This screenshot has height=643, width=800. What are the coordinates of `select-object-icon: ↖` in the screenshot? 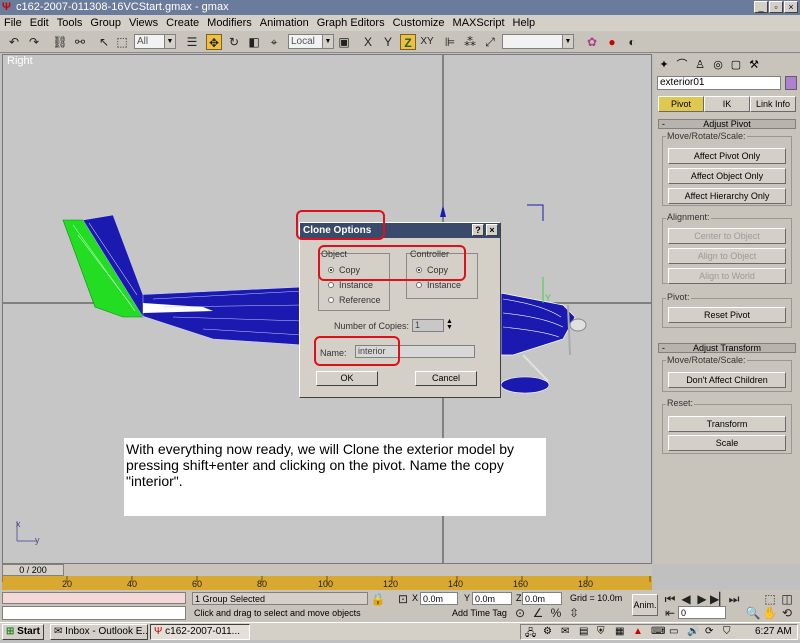 It's located at (104, 42).